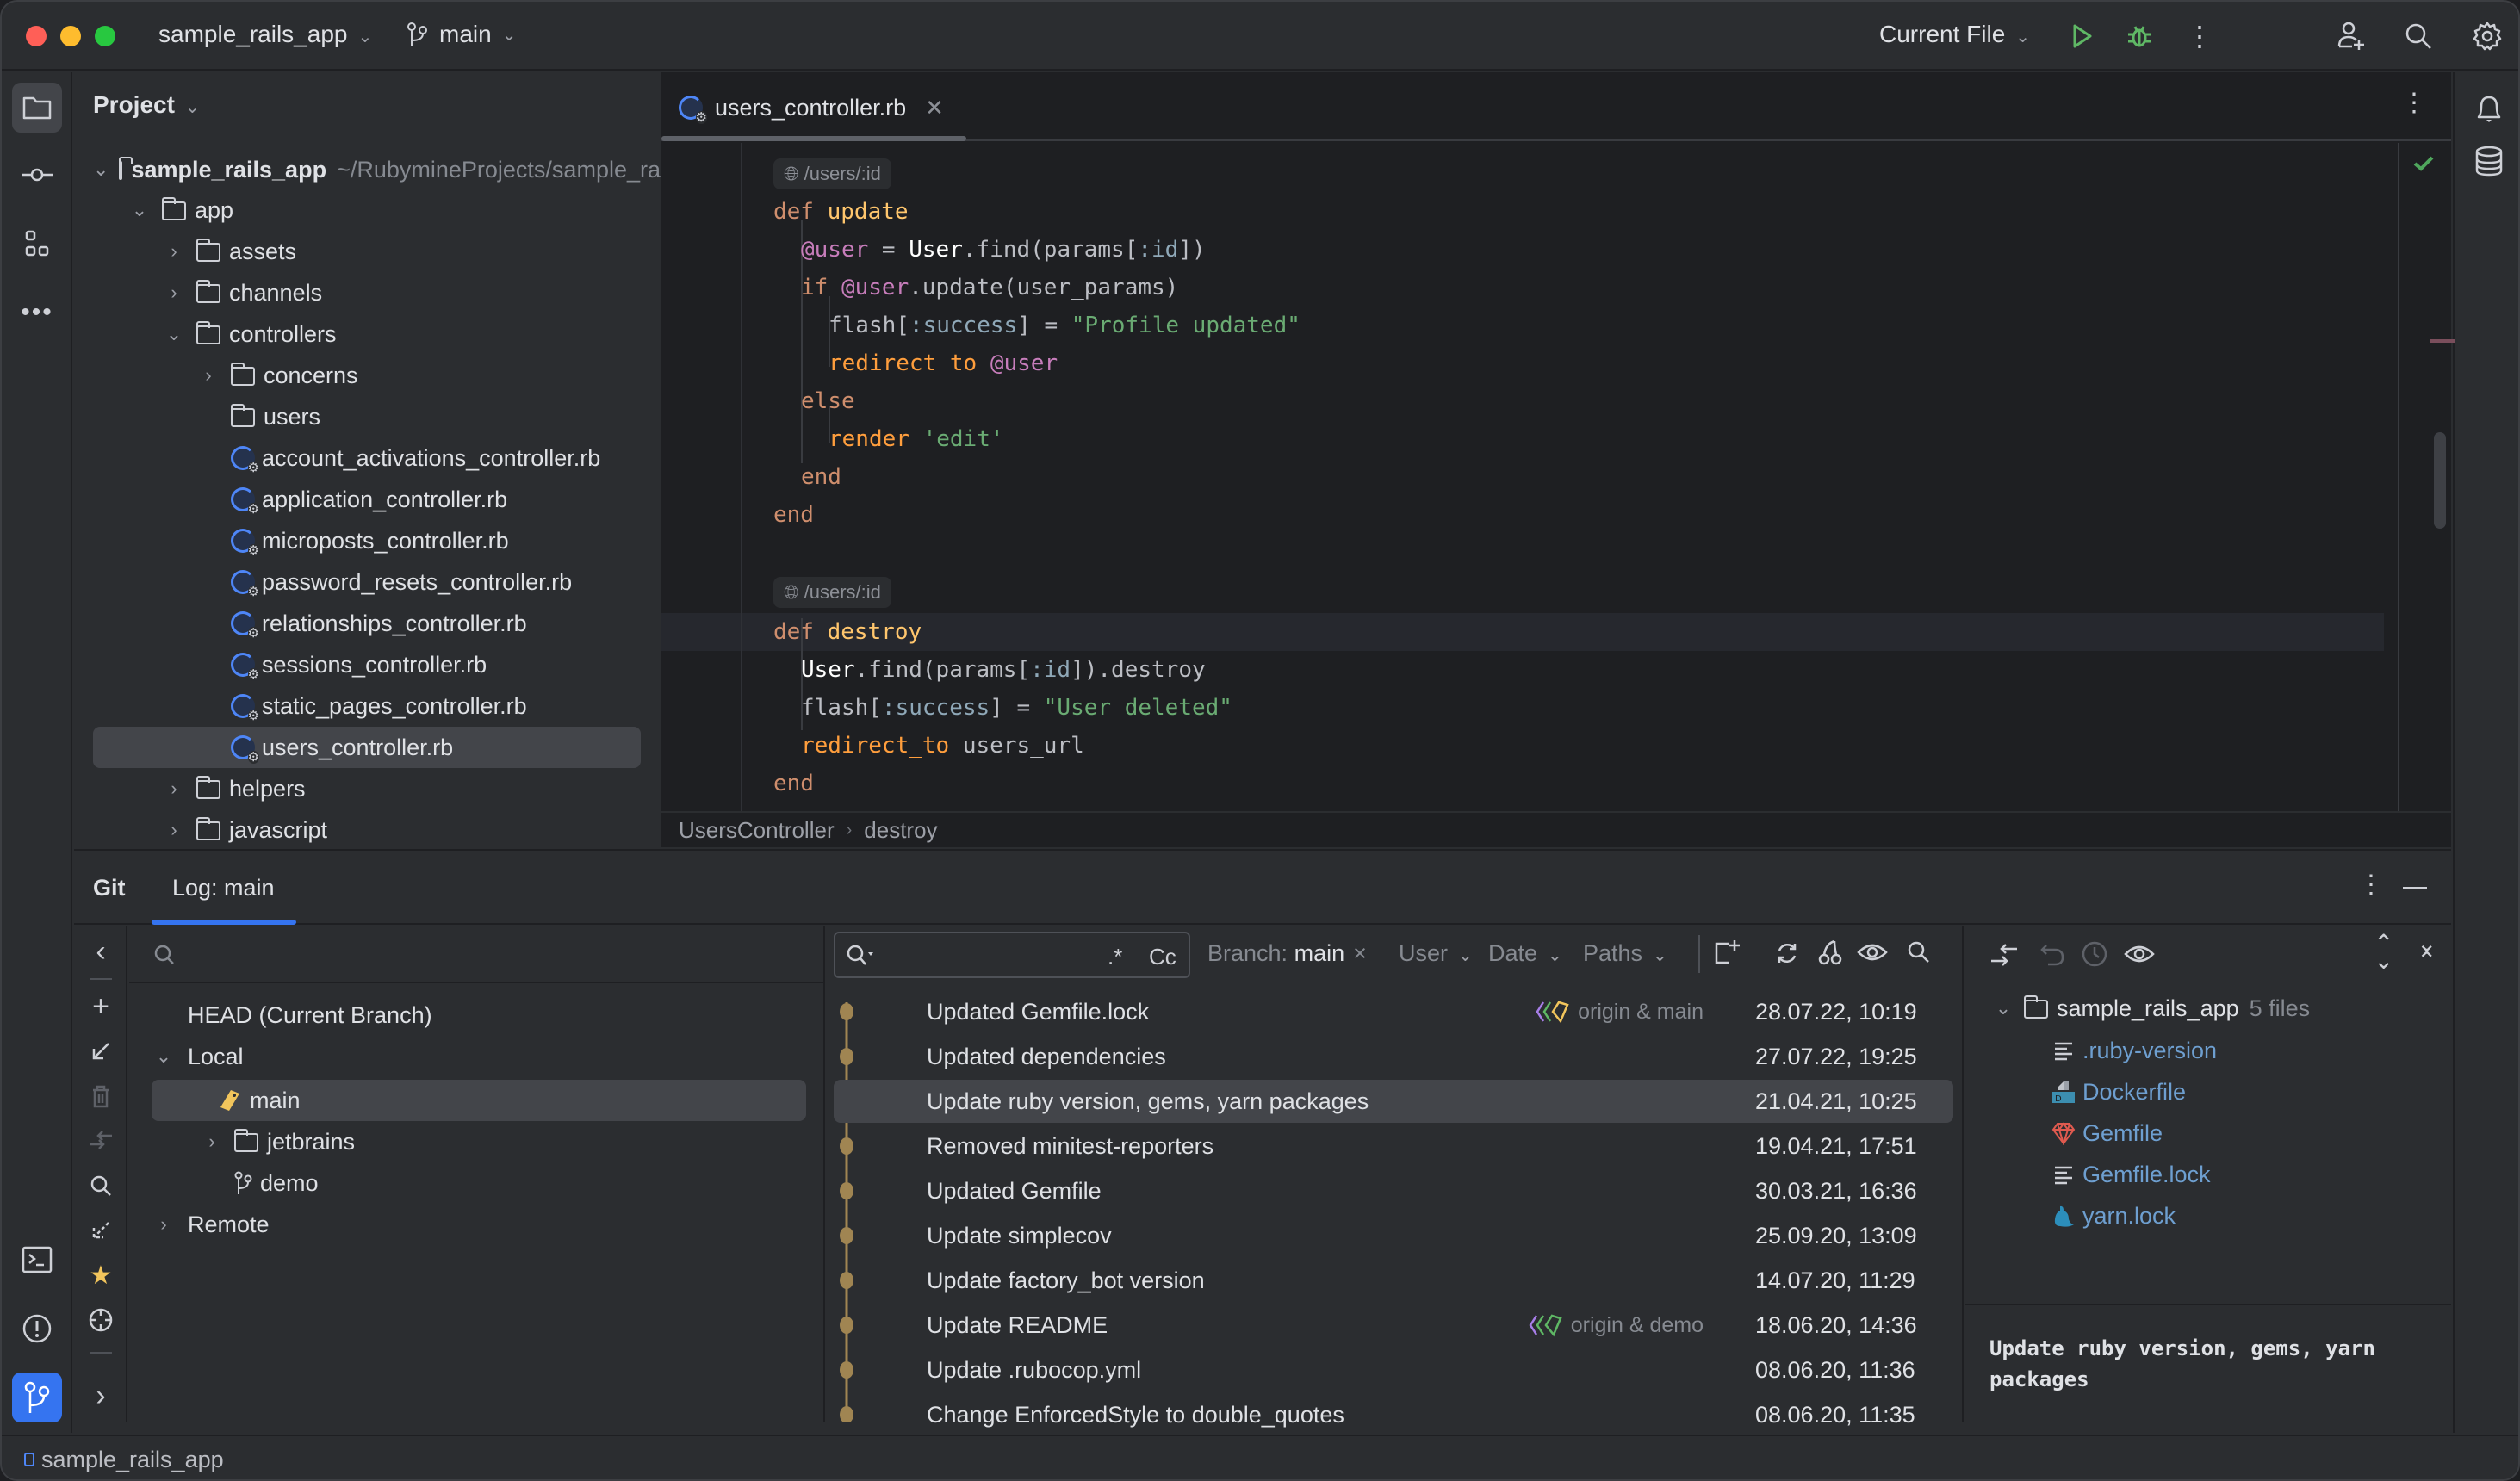 This screenshot has height=1481, width=2520. What do you see at coordinates (37, 1329) in the screenshot?
I see `problems-tool-button` at bounding box center [37, 1329].